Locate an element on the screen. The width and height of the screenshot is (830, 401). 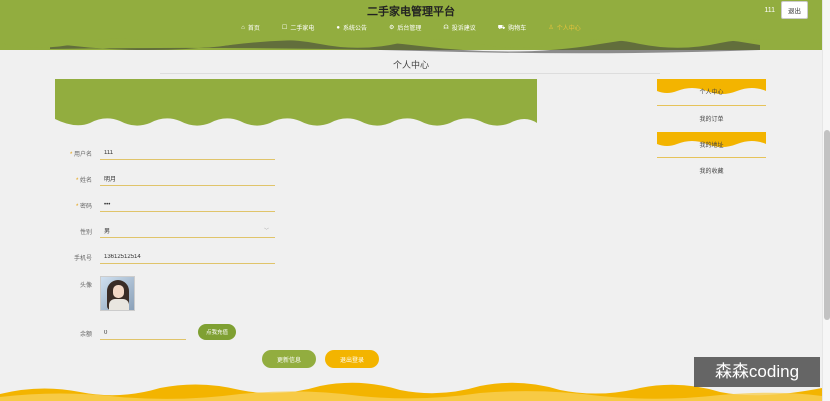
avatar-image is located at coordinates (117, 293).